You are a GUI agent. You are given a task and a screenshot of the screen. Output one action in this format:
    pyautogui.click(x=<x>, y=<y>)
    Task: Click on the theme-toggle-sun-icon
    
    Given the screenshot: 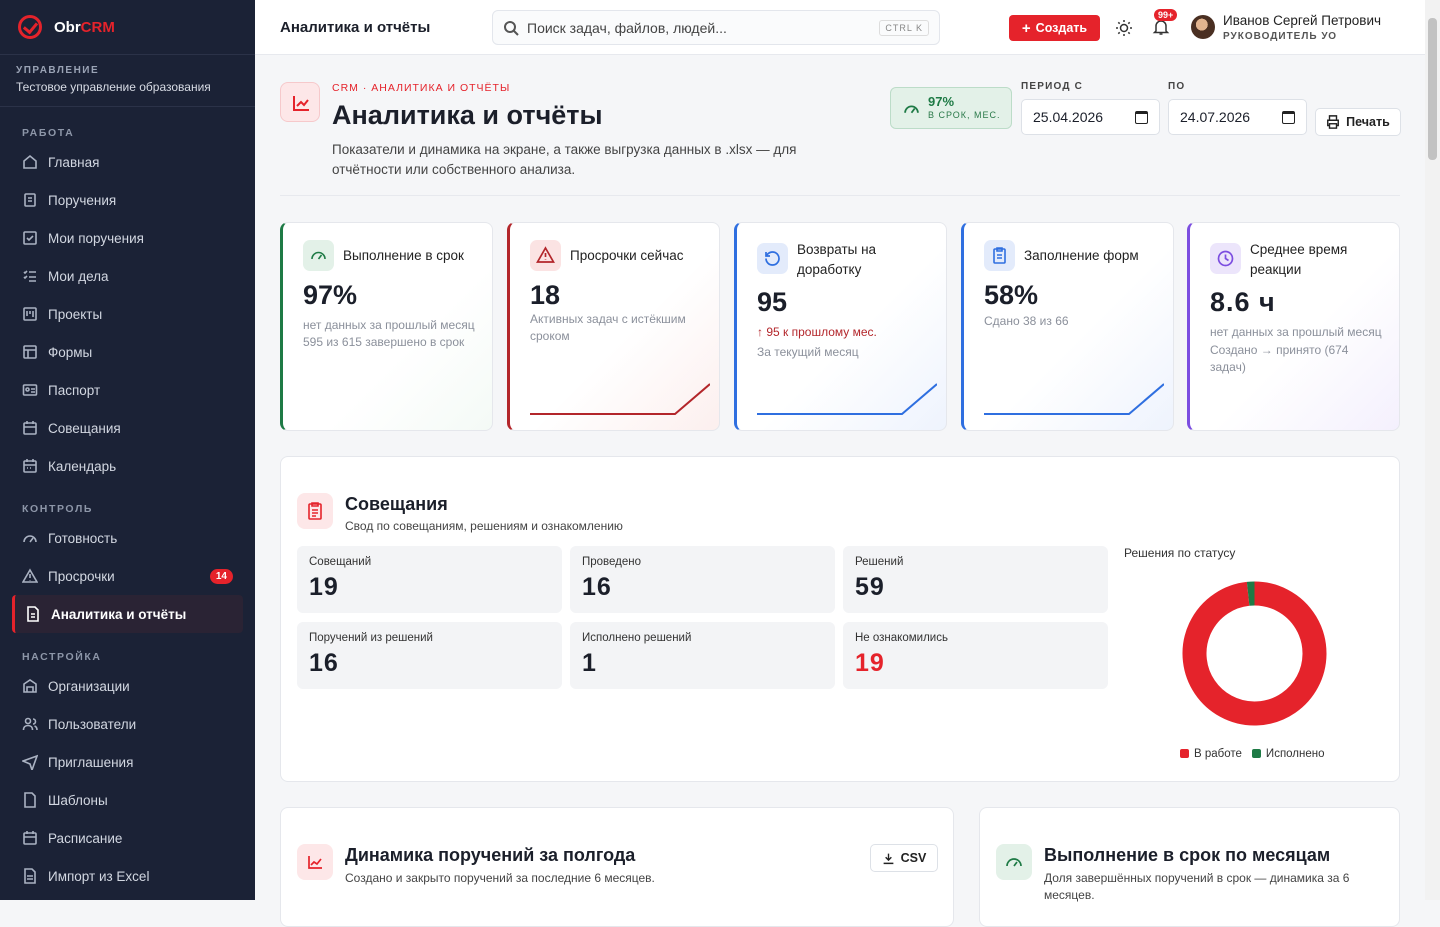 What is the action you would take?
    pyautogui.click(x=1124, y=28)
    